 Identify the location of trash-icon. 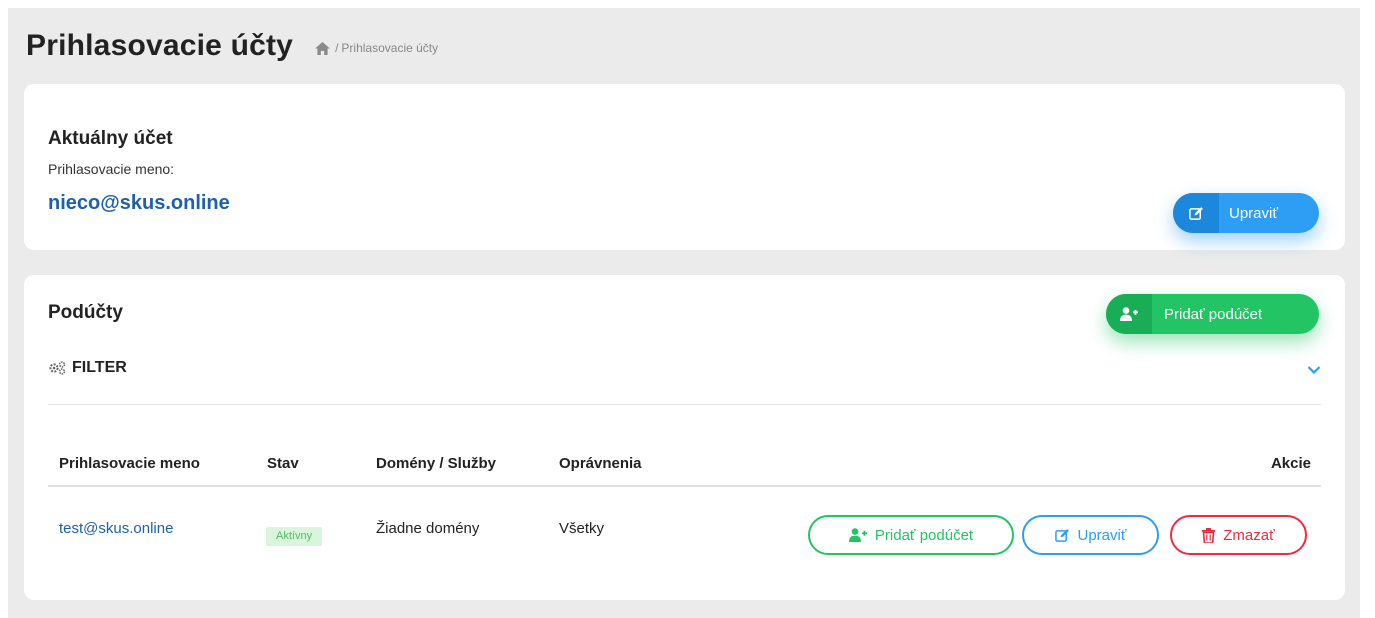
(1209, 535).